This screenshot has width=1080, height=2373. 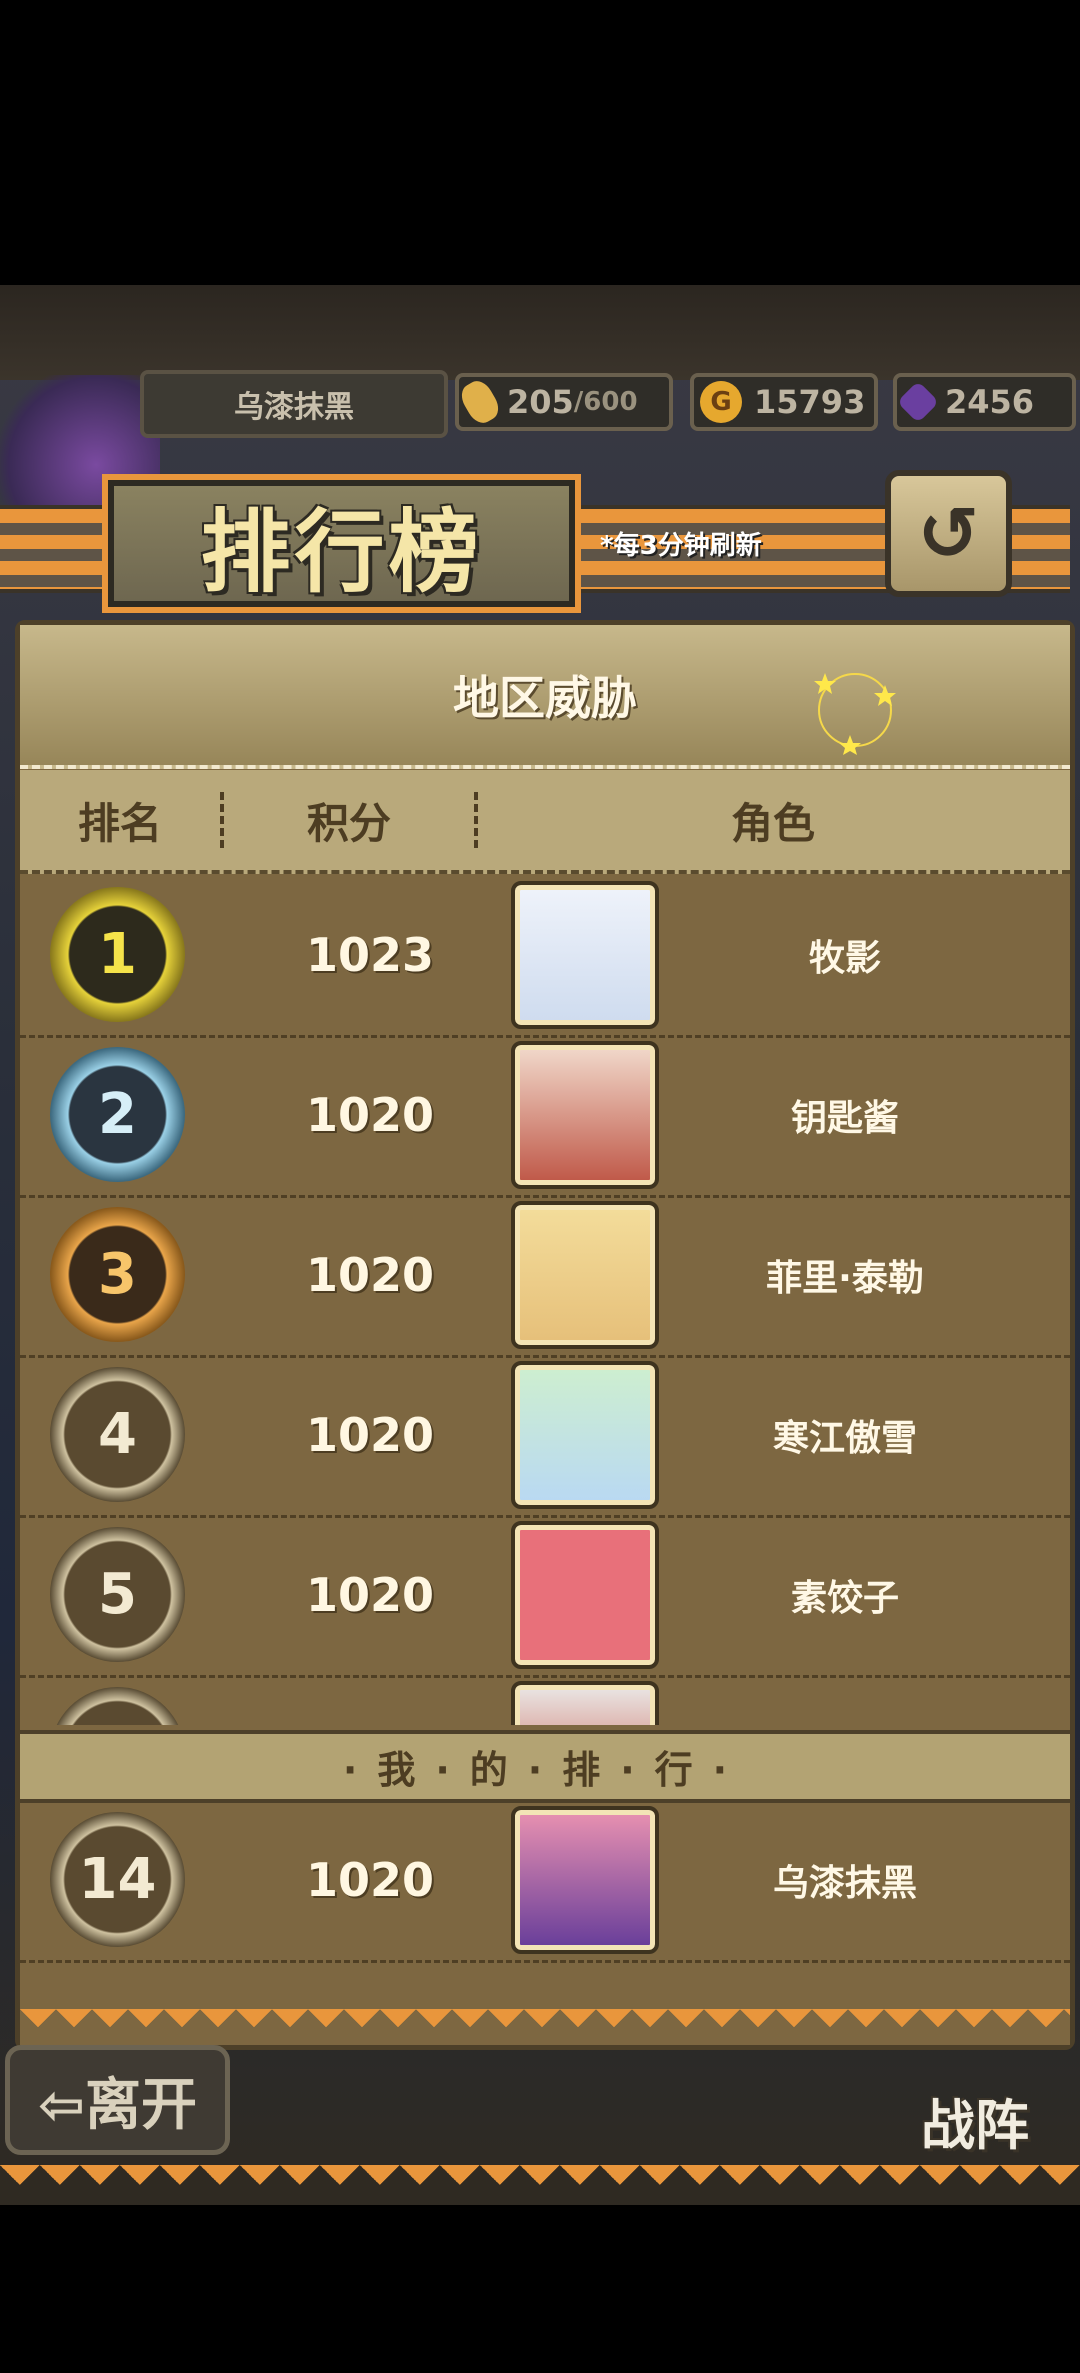 I want to click on rank-row, so click(x=545, y=1700).